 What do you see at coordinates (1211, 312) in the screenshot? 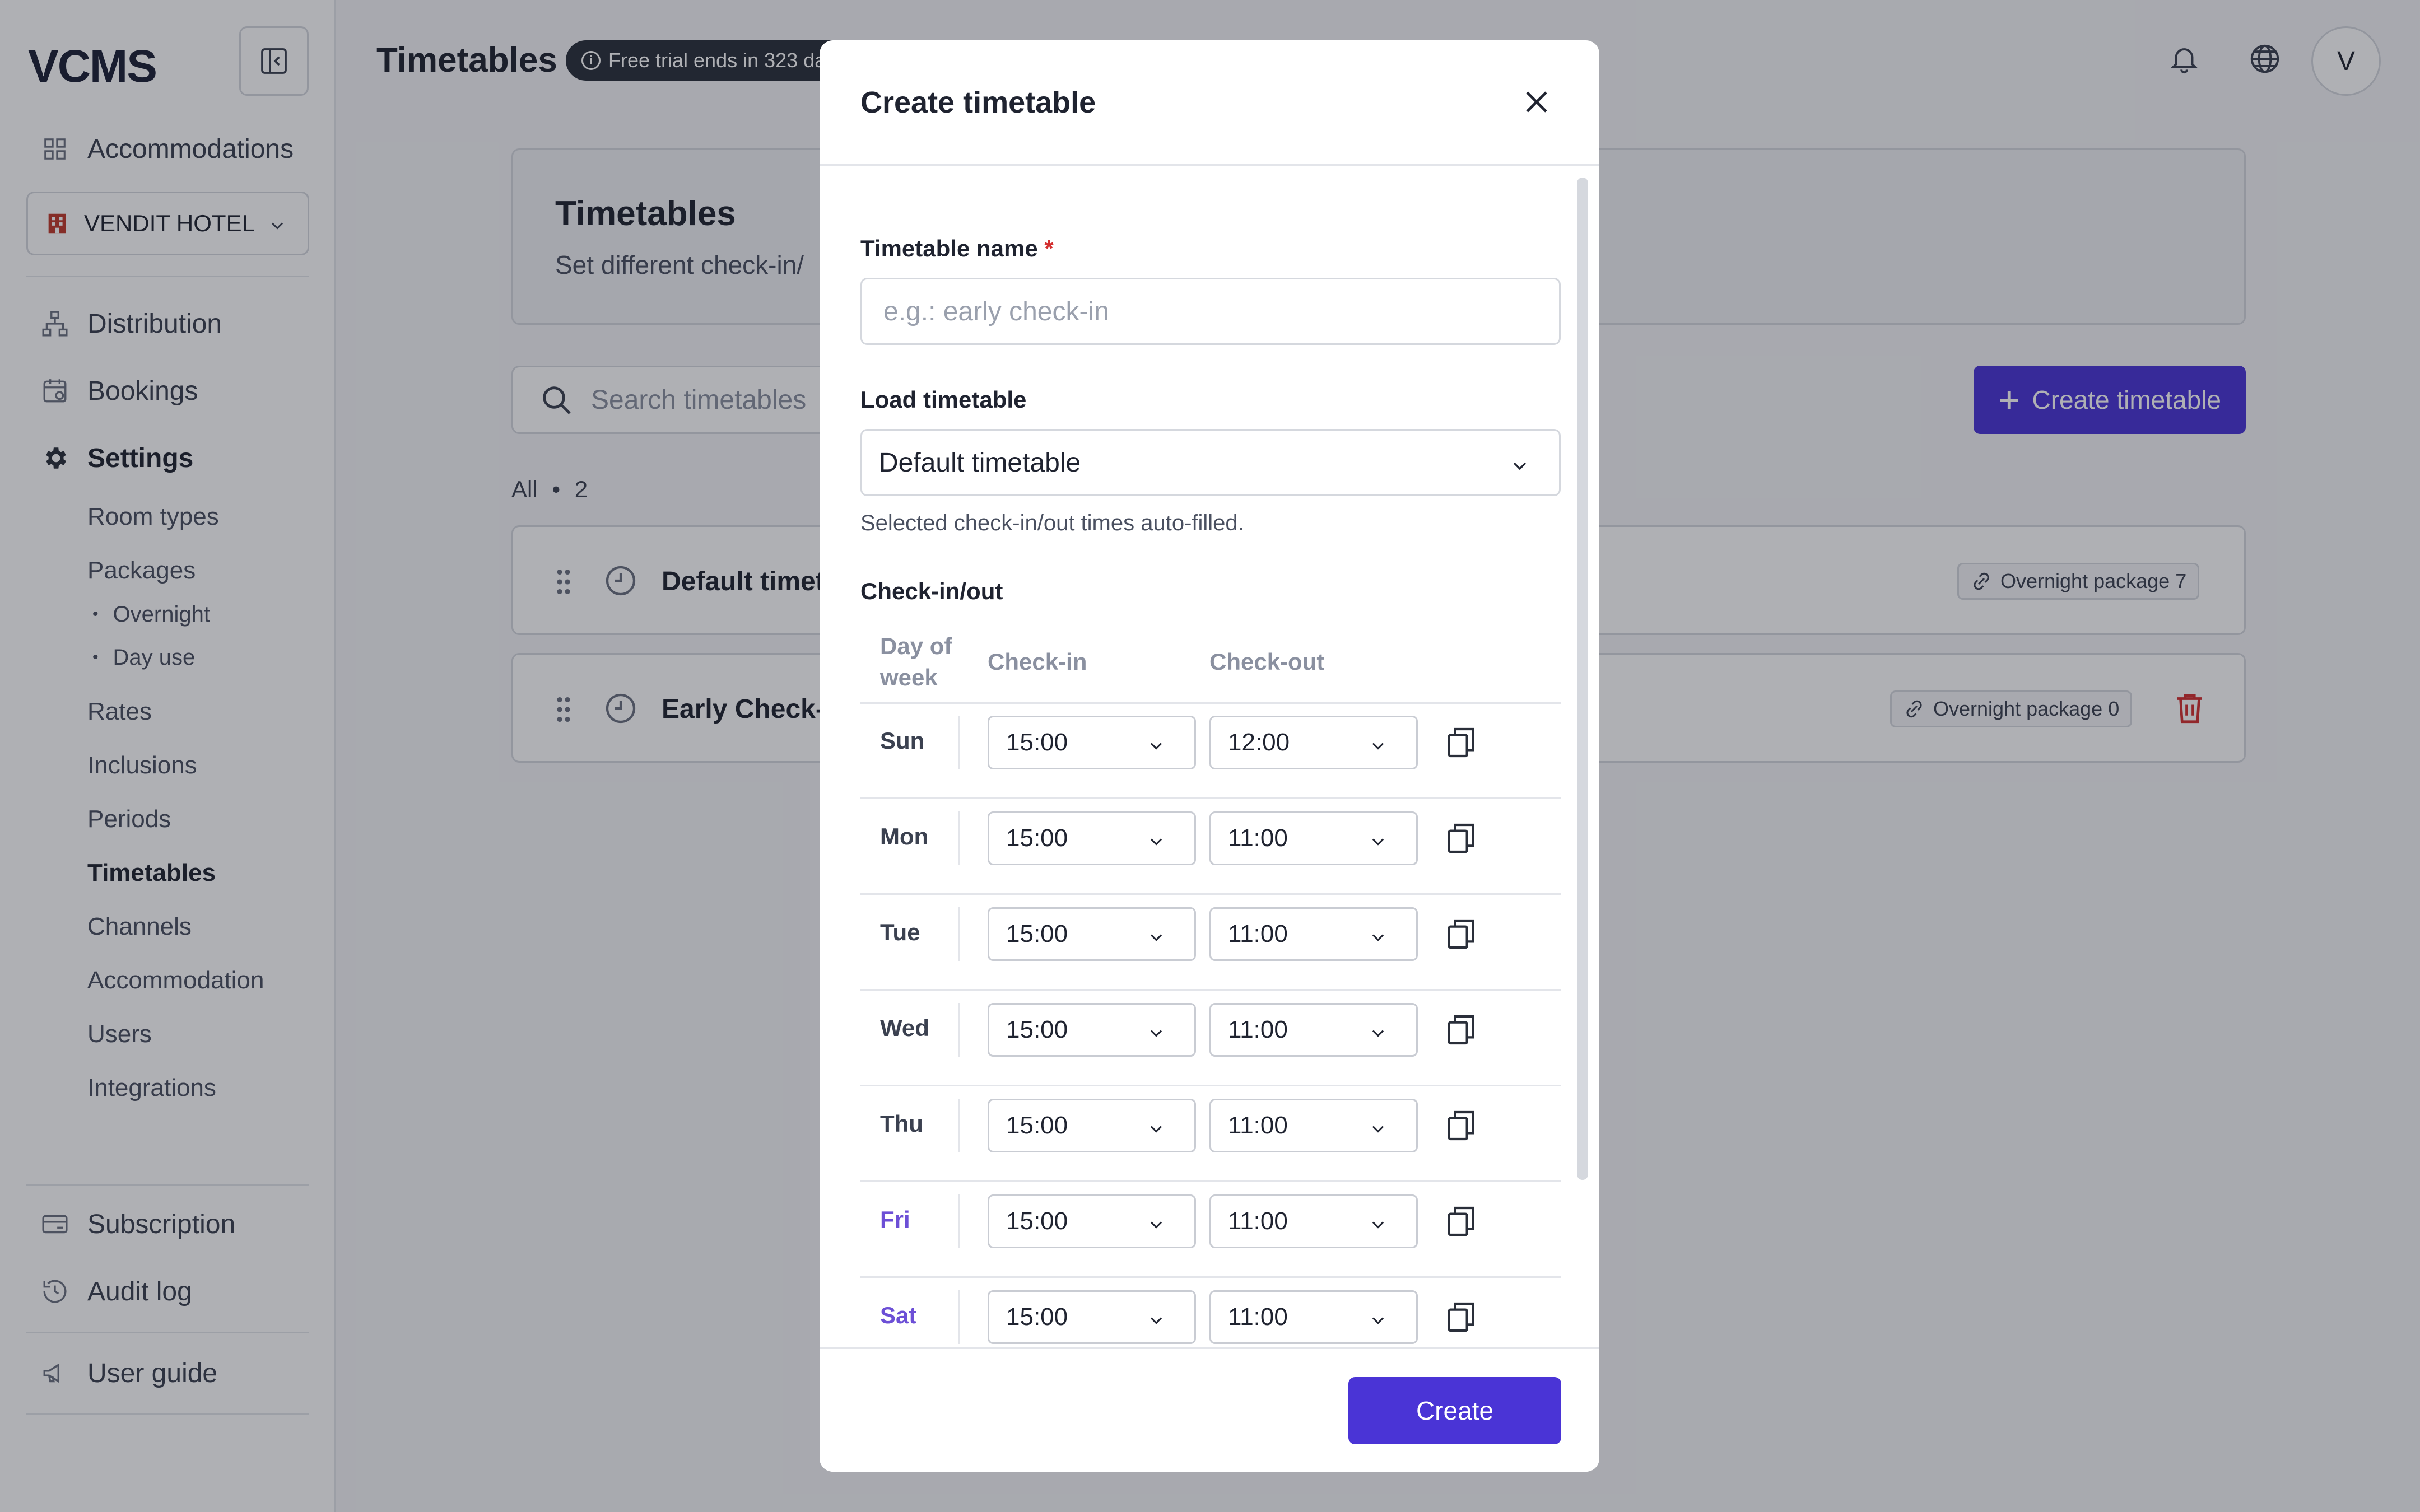
I see `timetable-name-input: e.g.: early check-in` at bounding box center [1211, 312].